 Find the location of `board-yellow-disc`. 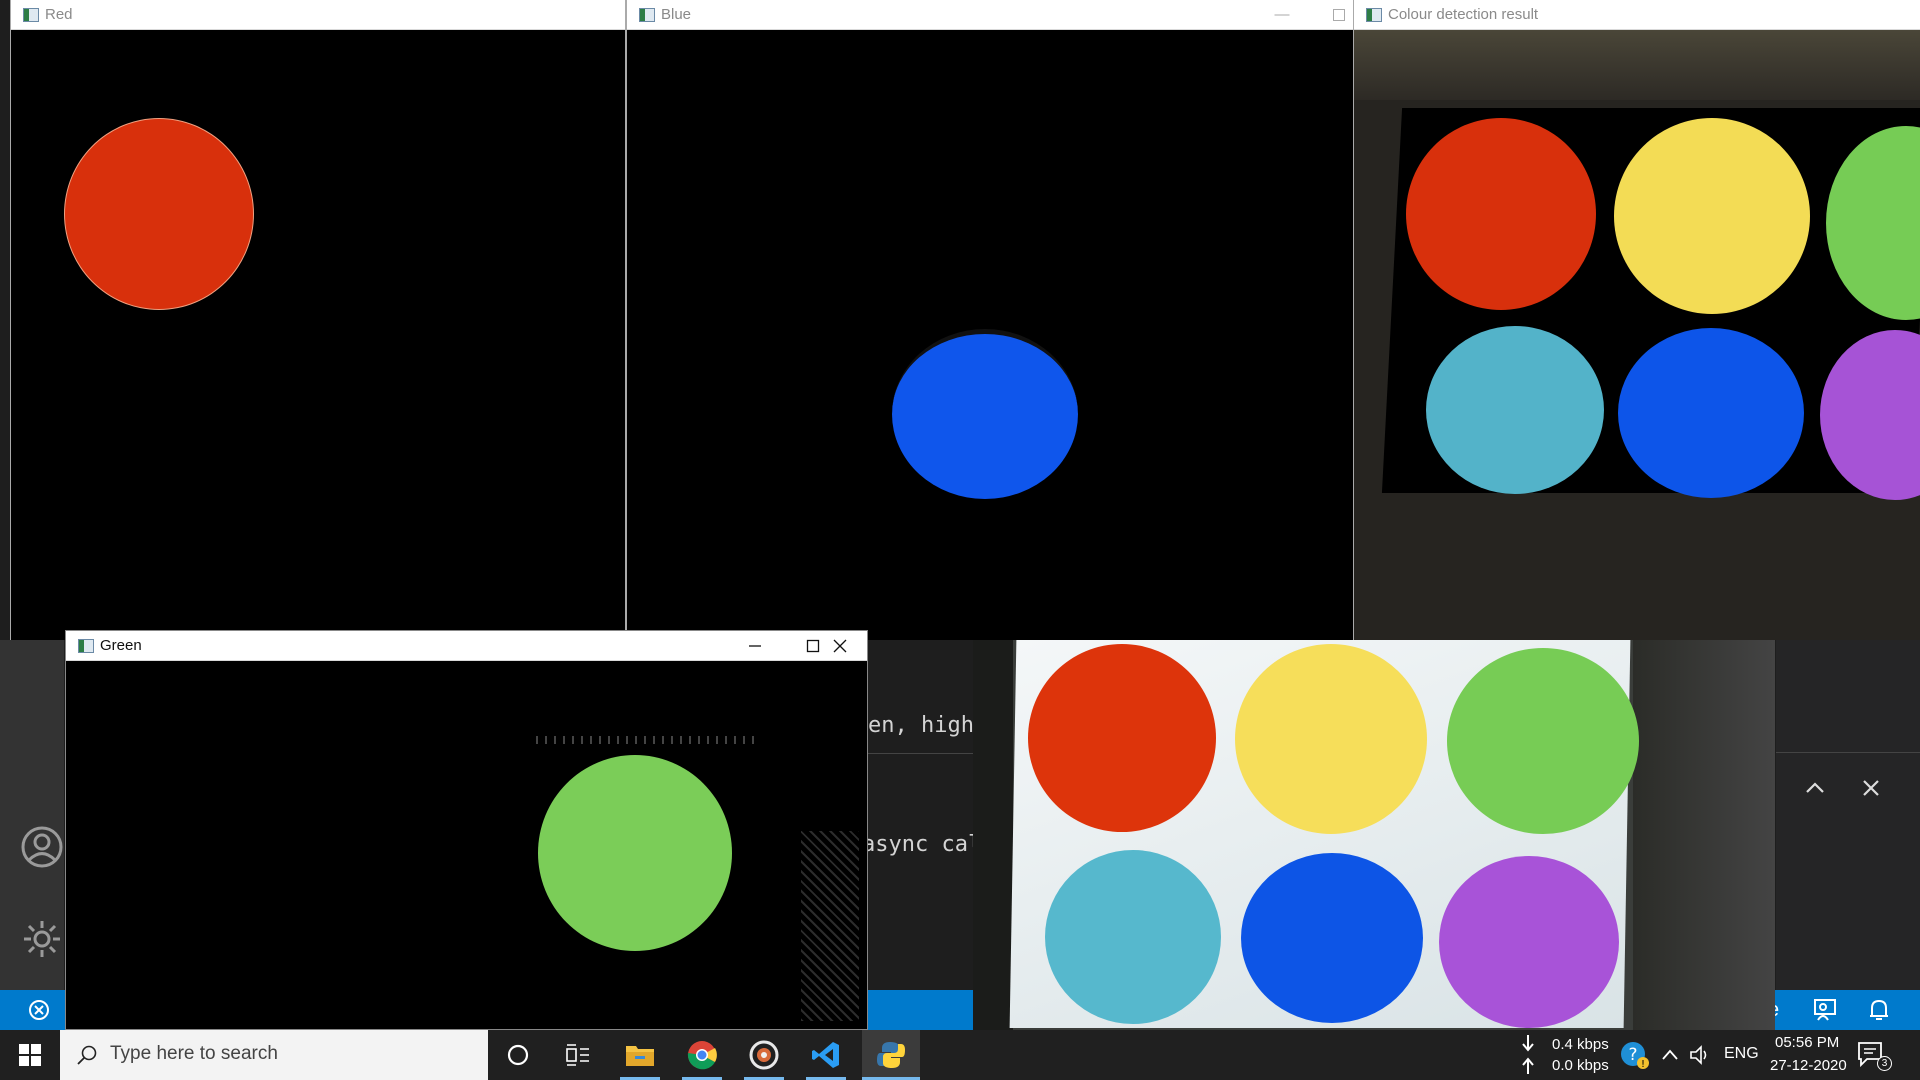

board-yellow-disc is located at coordinates (1331, 739).